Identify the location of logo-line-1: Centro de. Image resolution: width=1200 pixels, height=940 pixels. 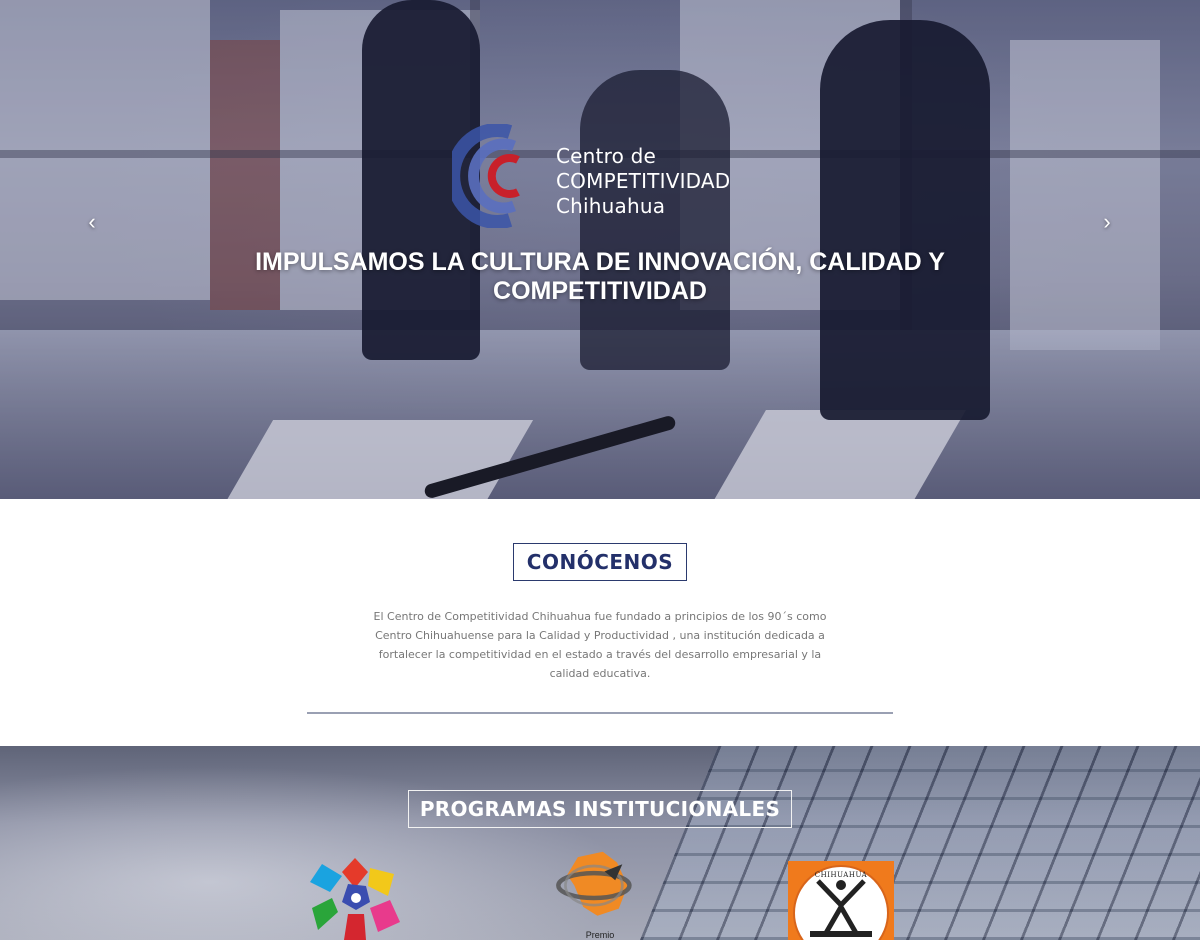
(606, 156).